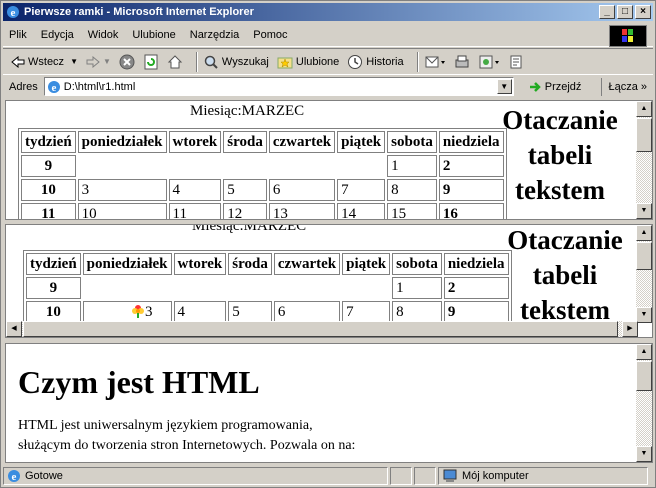 The image size is (656, 488). What do you see at coordinates (122, 211) in the screenshot?
I see `day-cell: 10` at bounding box center [122, 211].